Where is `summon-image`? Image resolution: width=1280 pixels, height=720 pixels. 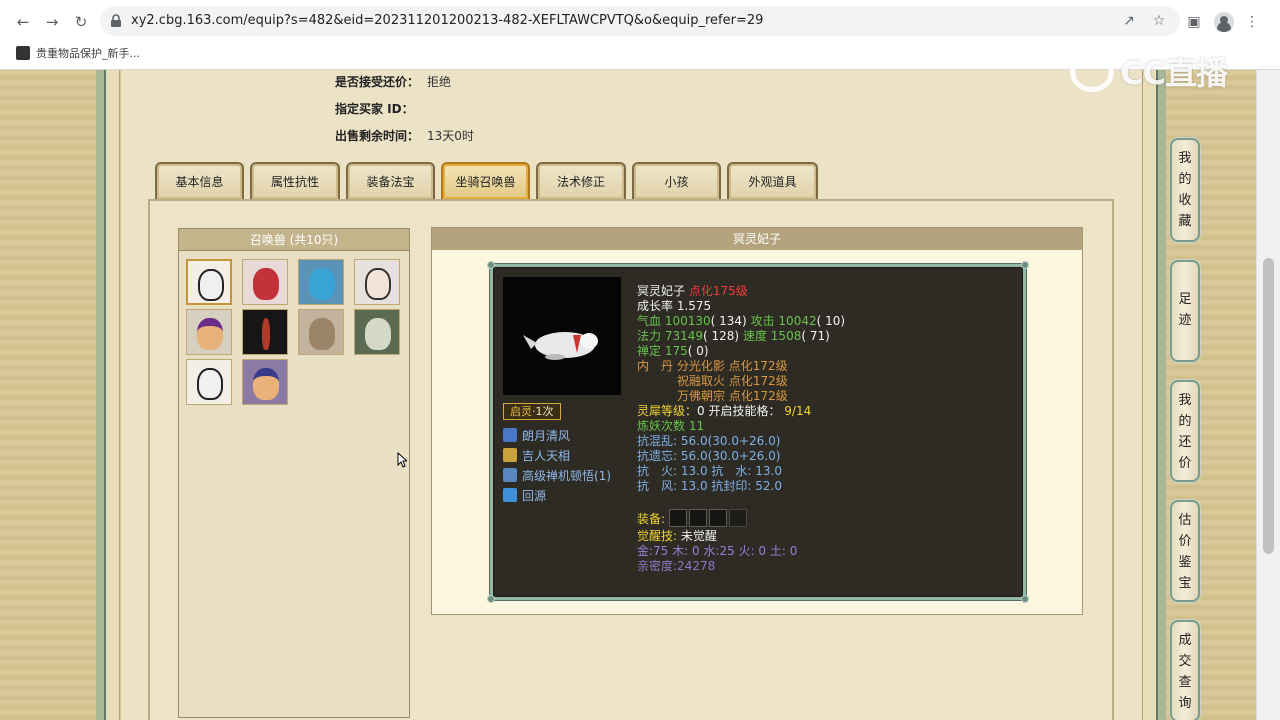 summon-image is located at coordinates (562, 336).